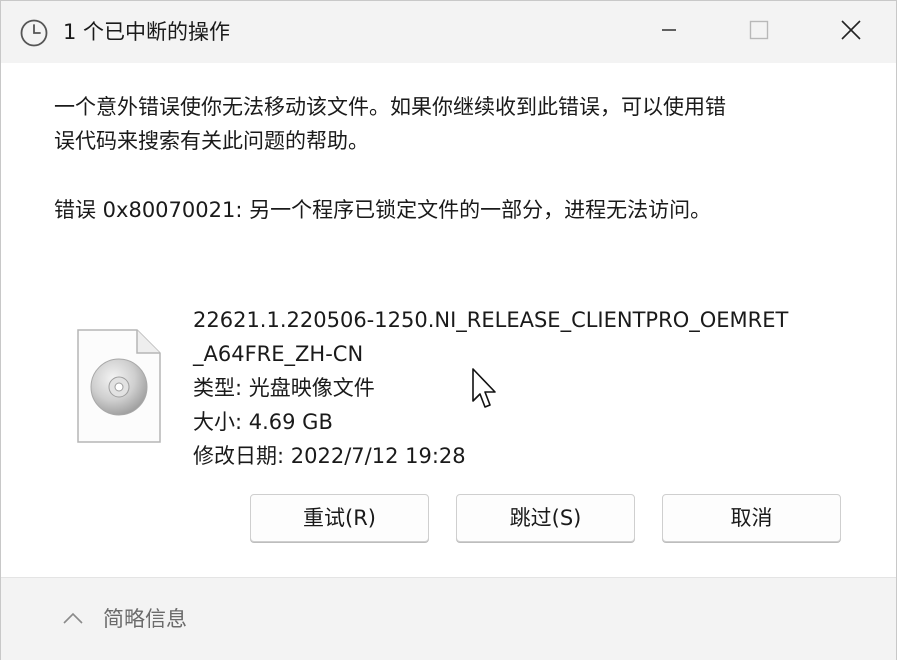 The height and width of the screenshot is (660, 897). What do you see at coordinates (278, 354) in the screenshot?
I see `file-name-line-2: _A64FRE_ZH-CN` at bounding box center [278, 354].